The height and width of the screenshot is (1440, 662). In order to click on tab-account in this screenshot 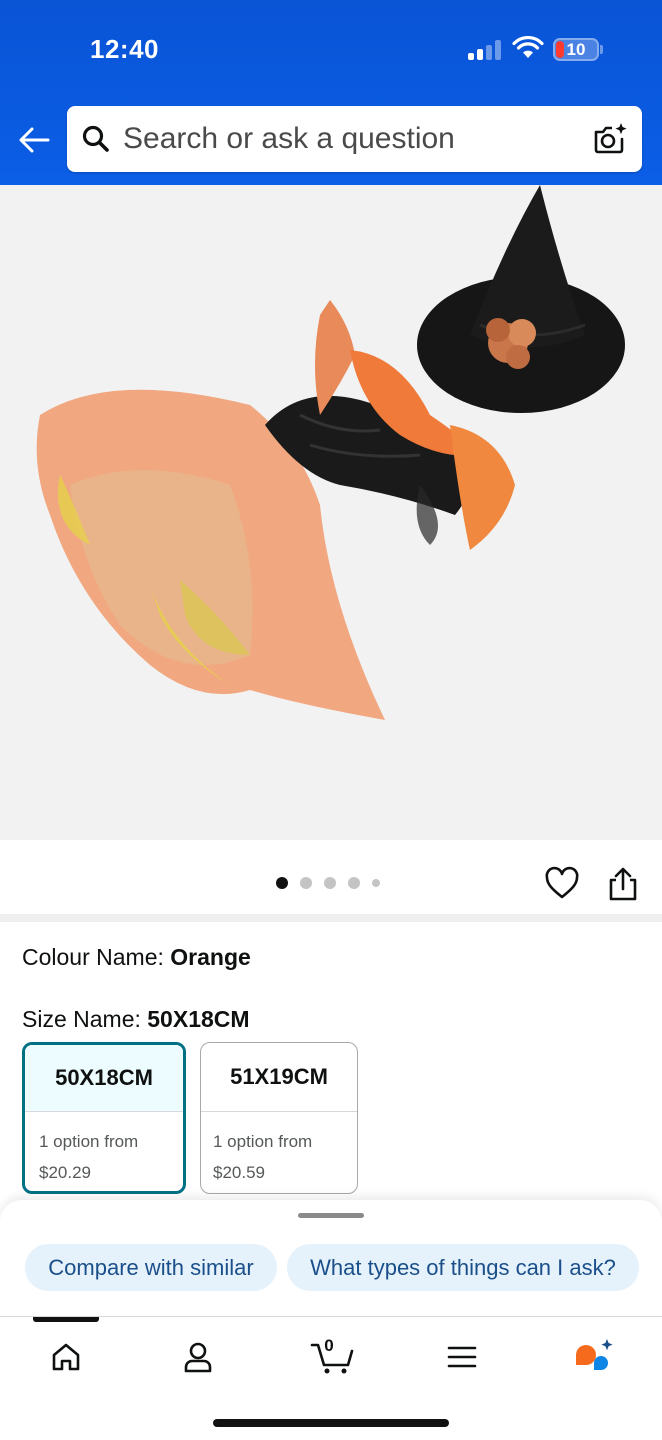, I will do `click(198, 1357)`.